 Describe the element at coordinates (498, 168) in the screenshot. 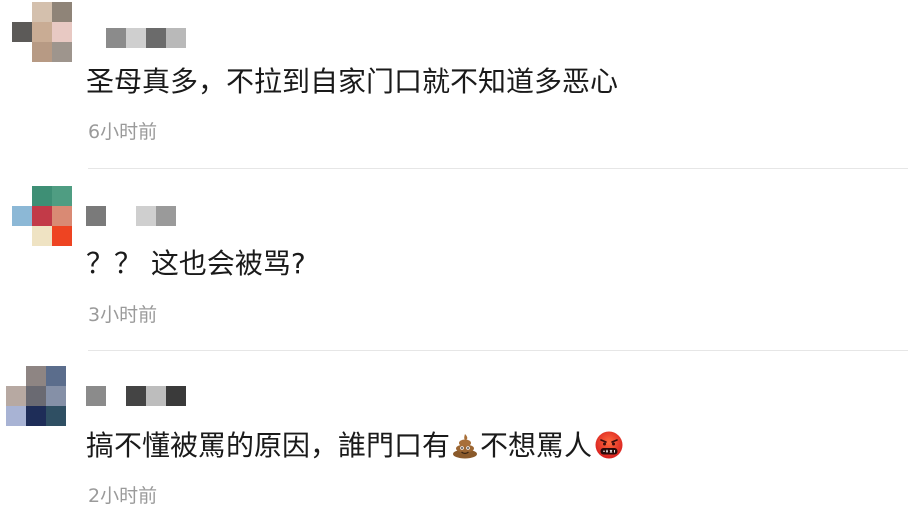

I see `divider` at that location.